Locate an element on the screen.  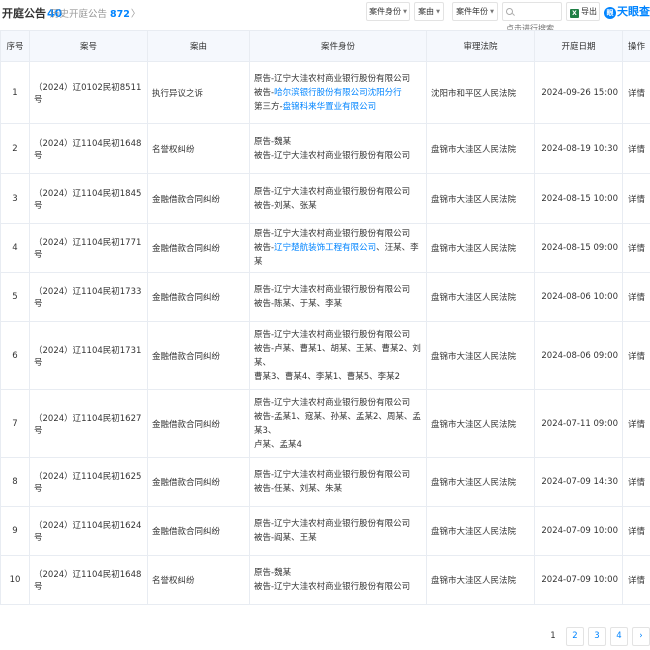
caret-down-icon: ▼ is located at coordinates (492, 12).